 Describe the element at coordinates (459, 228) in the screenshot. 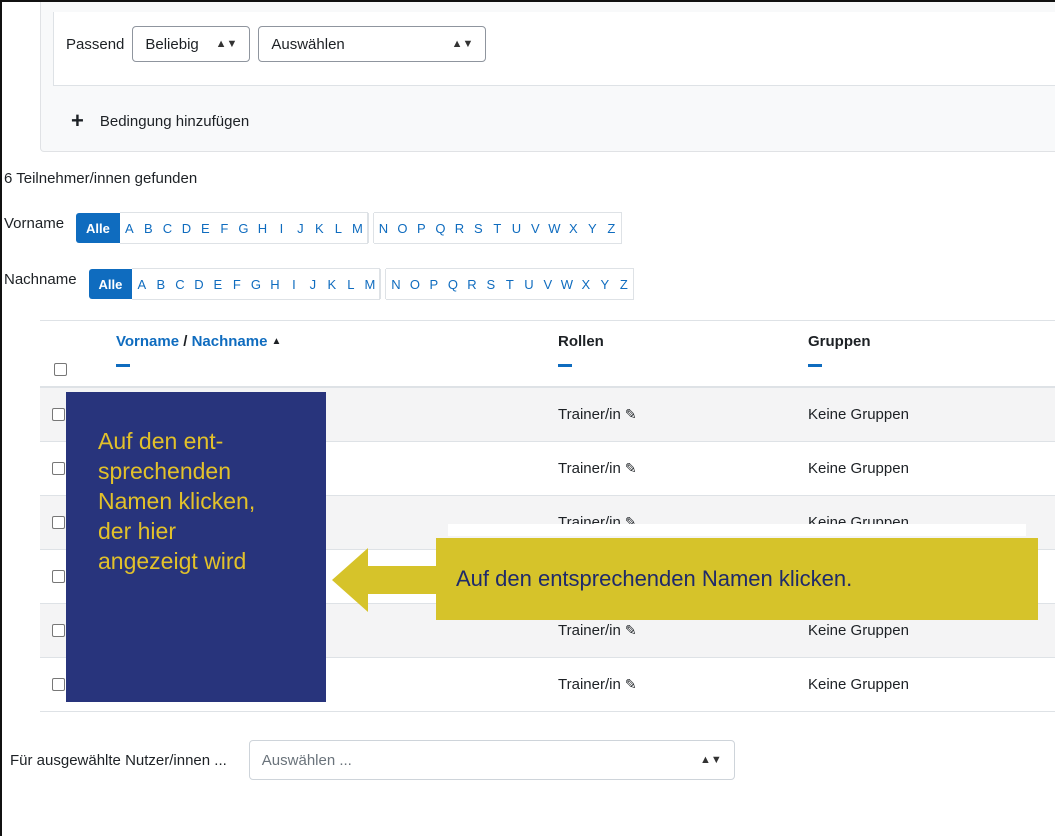

I see `firstname-letter-r: R` at that location.